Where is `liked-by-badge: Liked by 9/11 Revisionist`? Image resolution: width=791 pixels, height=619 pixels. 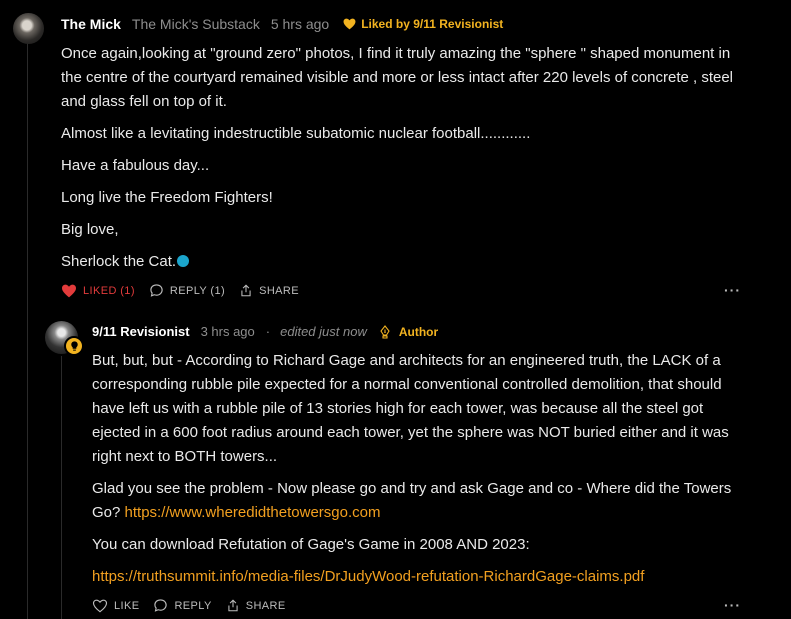
liked-by-badge: Liked by 9/11 Revisionist is located at coordinates (423, 24).